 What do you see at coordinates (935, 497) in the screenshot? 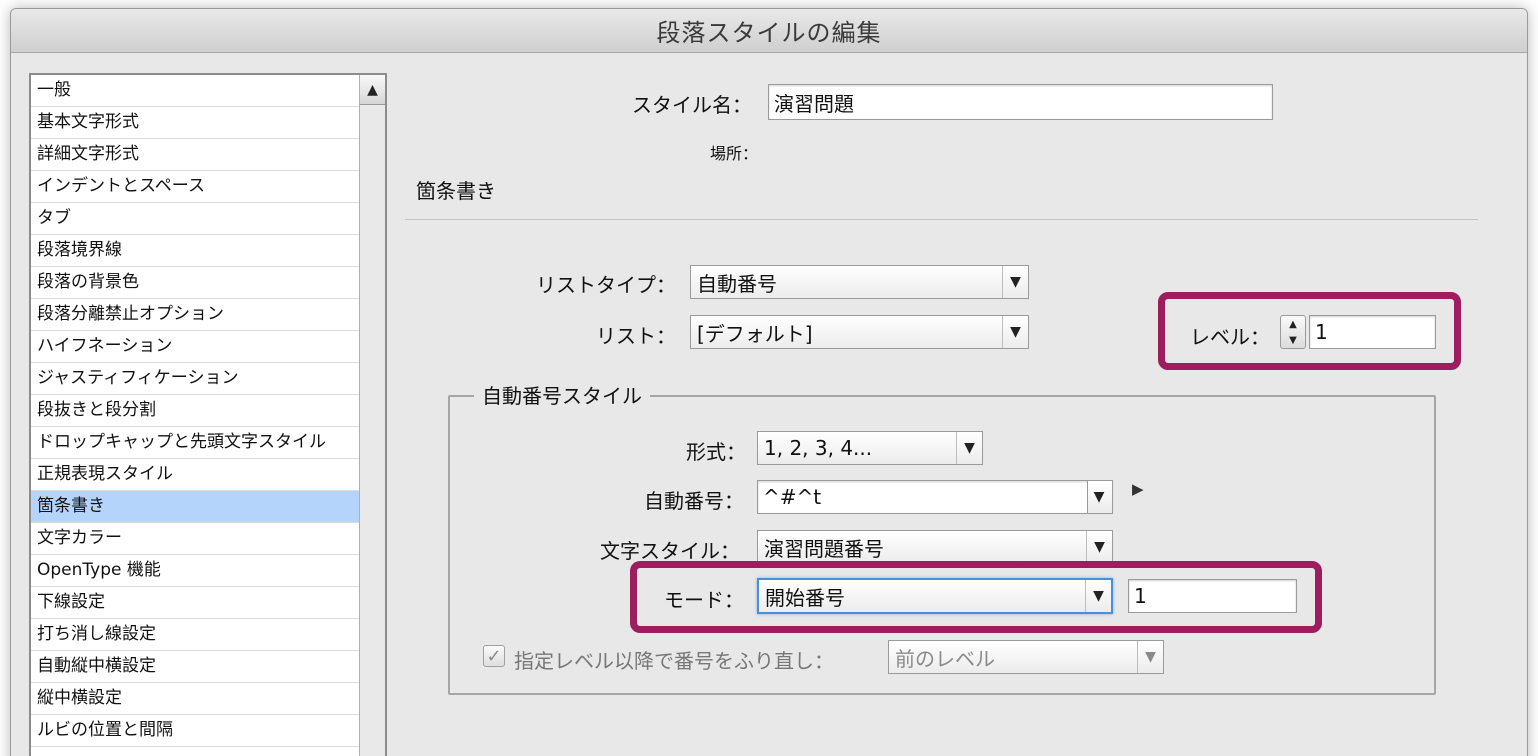
I see `auto-number-input: ^#^t` at bounding box center [935, 497].